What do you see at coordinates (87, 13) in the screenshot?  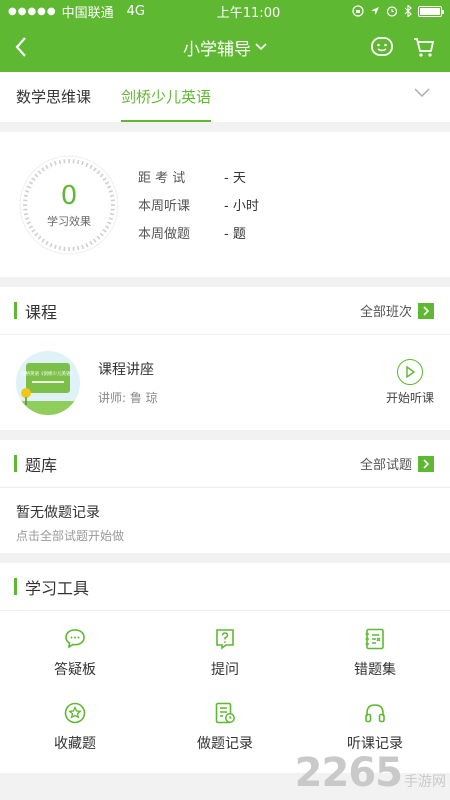 I see `carrier-name: 中国联通` at bounding box center [87, 13].